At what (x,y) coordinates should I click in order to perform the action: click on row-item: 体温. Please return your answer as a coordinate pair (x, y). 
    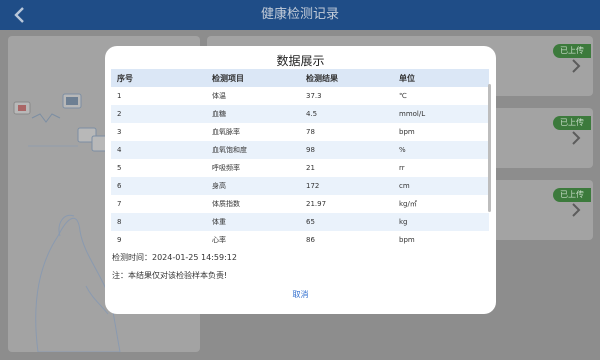
    Looking at the image, I should click on (219, 96).